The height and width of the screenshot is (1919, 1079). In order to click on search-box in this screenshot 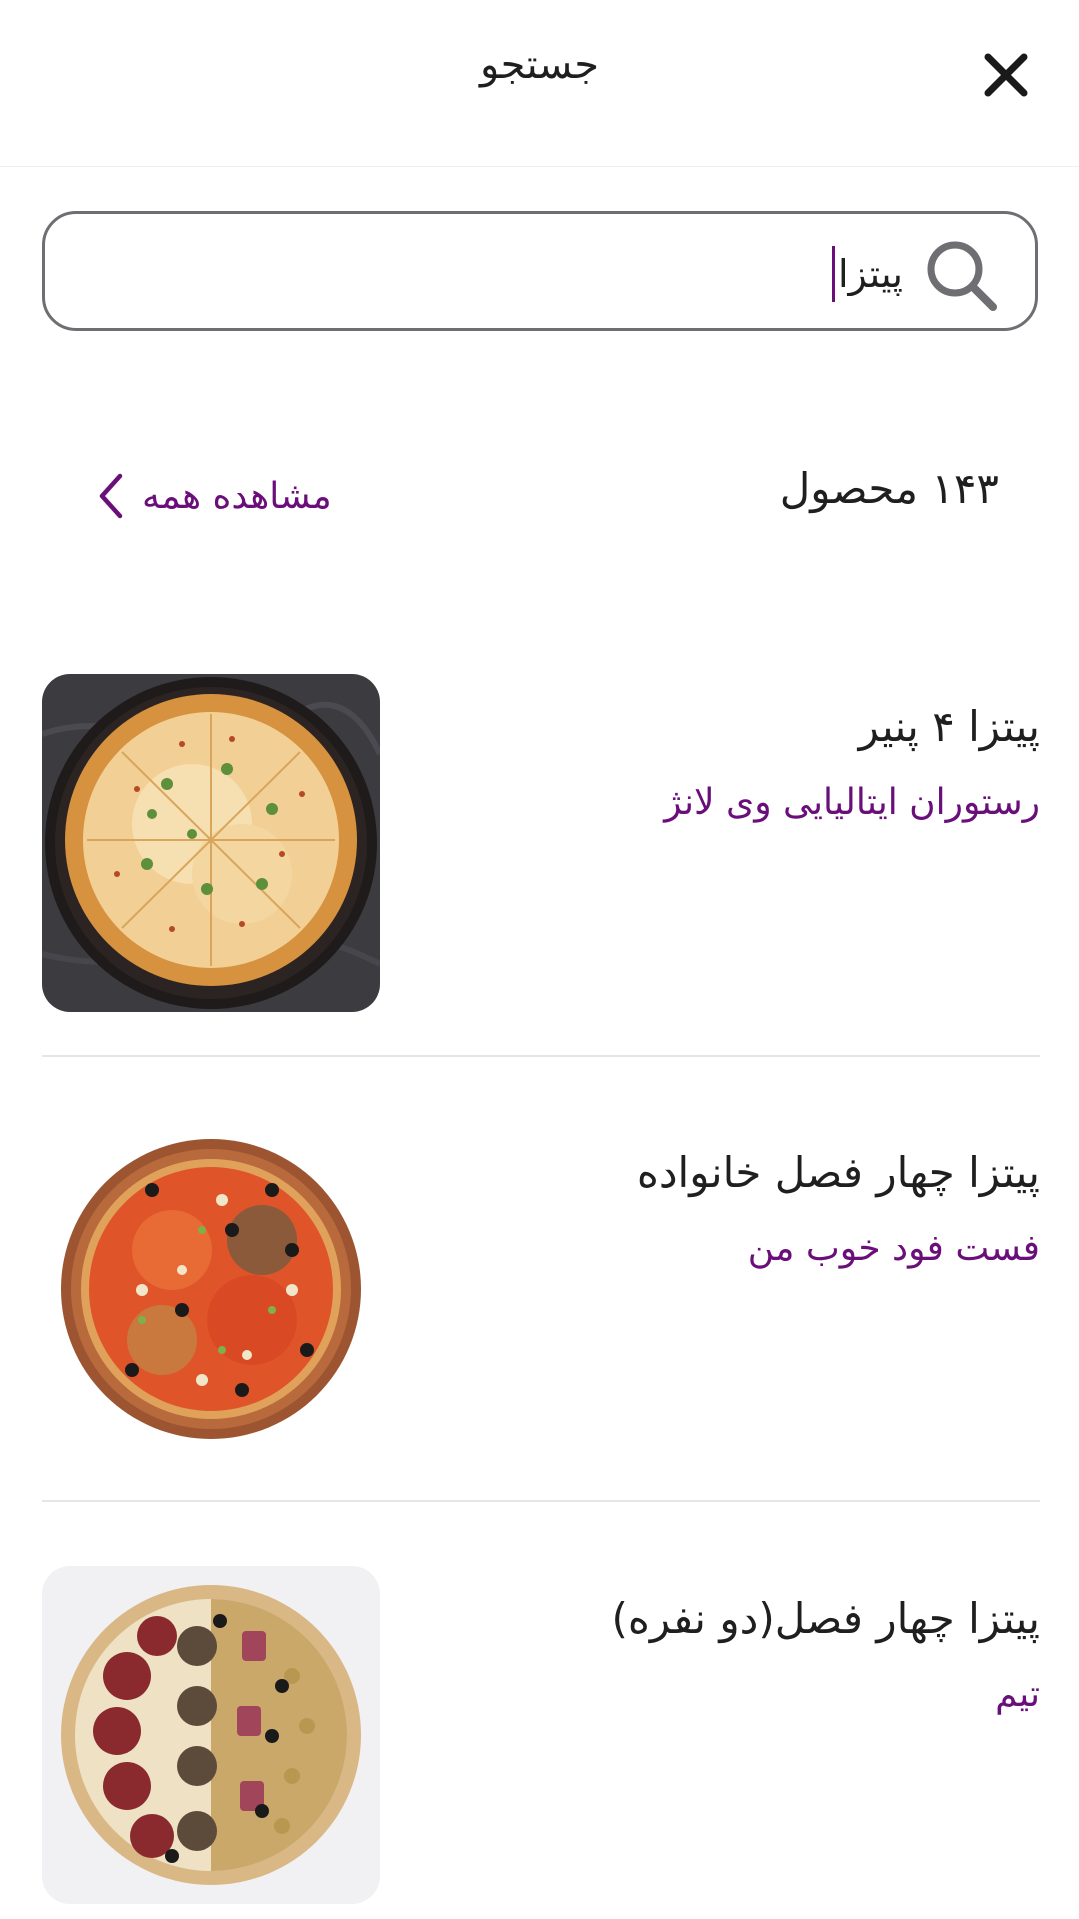, I will do `click(540, 271)`.